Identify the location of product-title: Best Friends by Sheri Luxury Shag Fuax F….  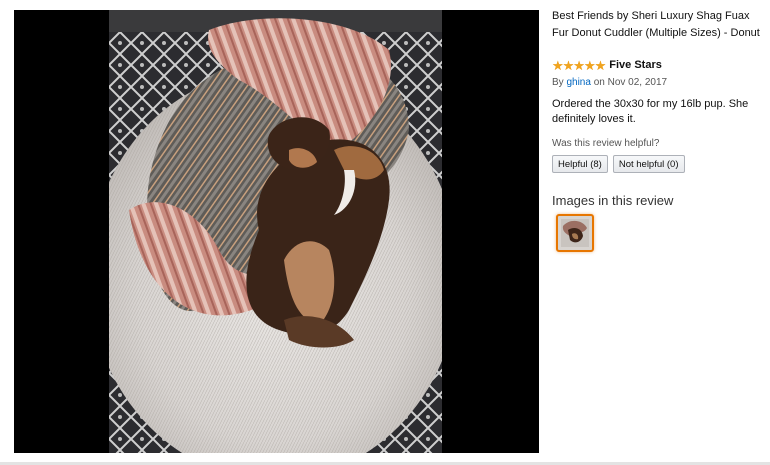
(660, 25).